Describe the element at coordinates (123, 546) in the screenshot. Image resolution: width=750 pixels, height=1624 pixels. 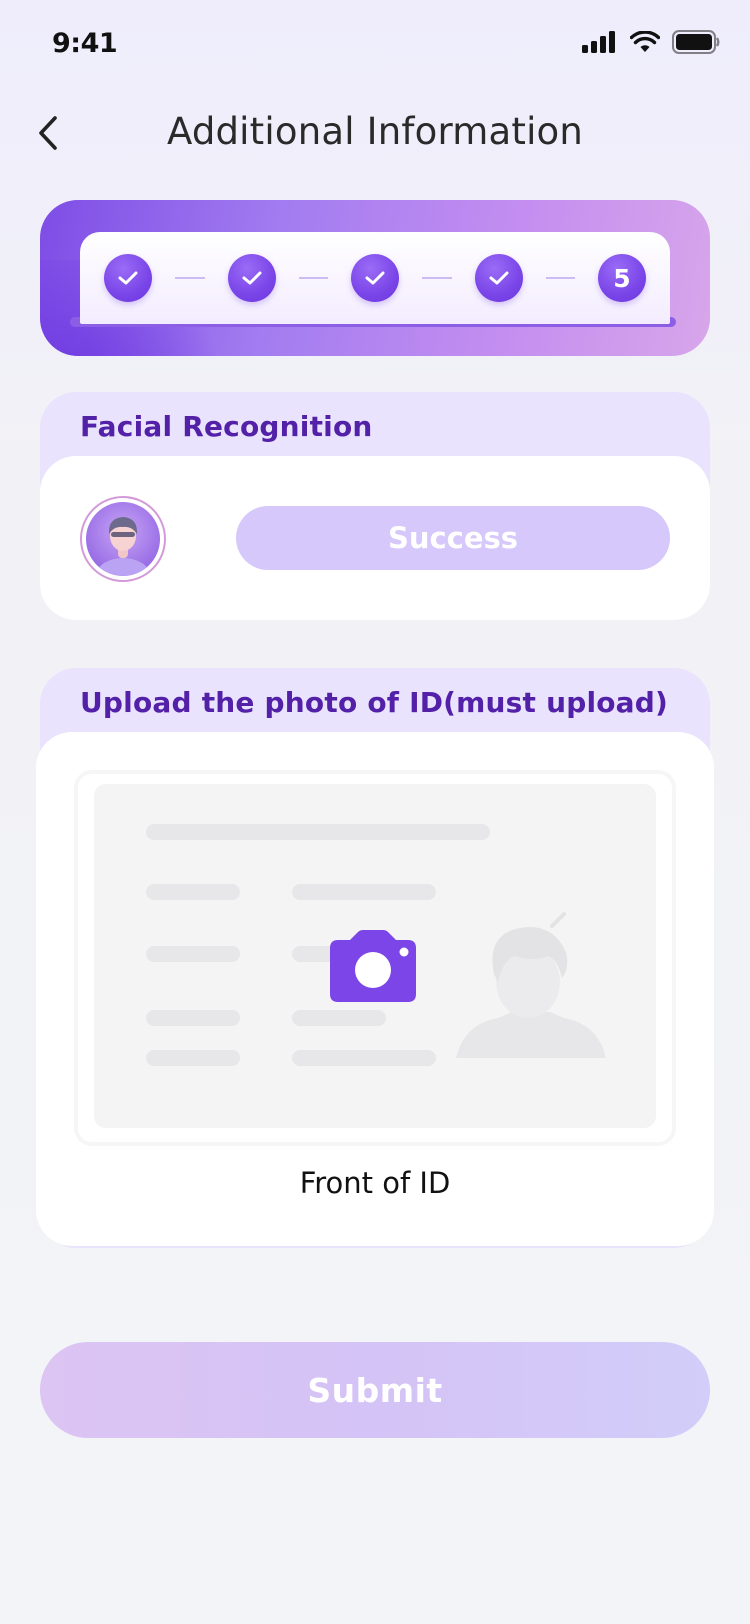
I see `face-avatar-icon` at that location.